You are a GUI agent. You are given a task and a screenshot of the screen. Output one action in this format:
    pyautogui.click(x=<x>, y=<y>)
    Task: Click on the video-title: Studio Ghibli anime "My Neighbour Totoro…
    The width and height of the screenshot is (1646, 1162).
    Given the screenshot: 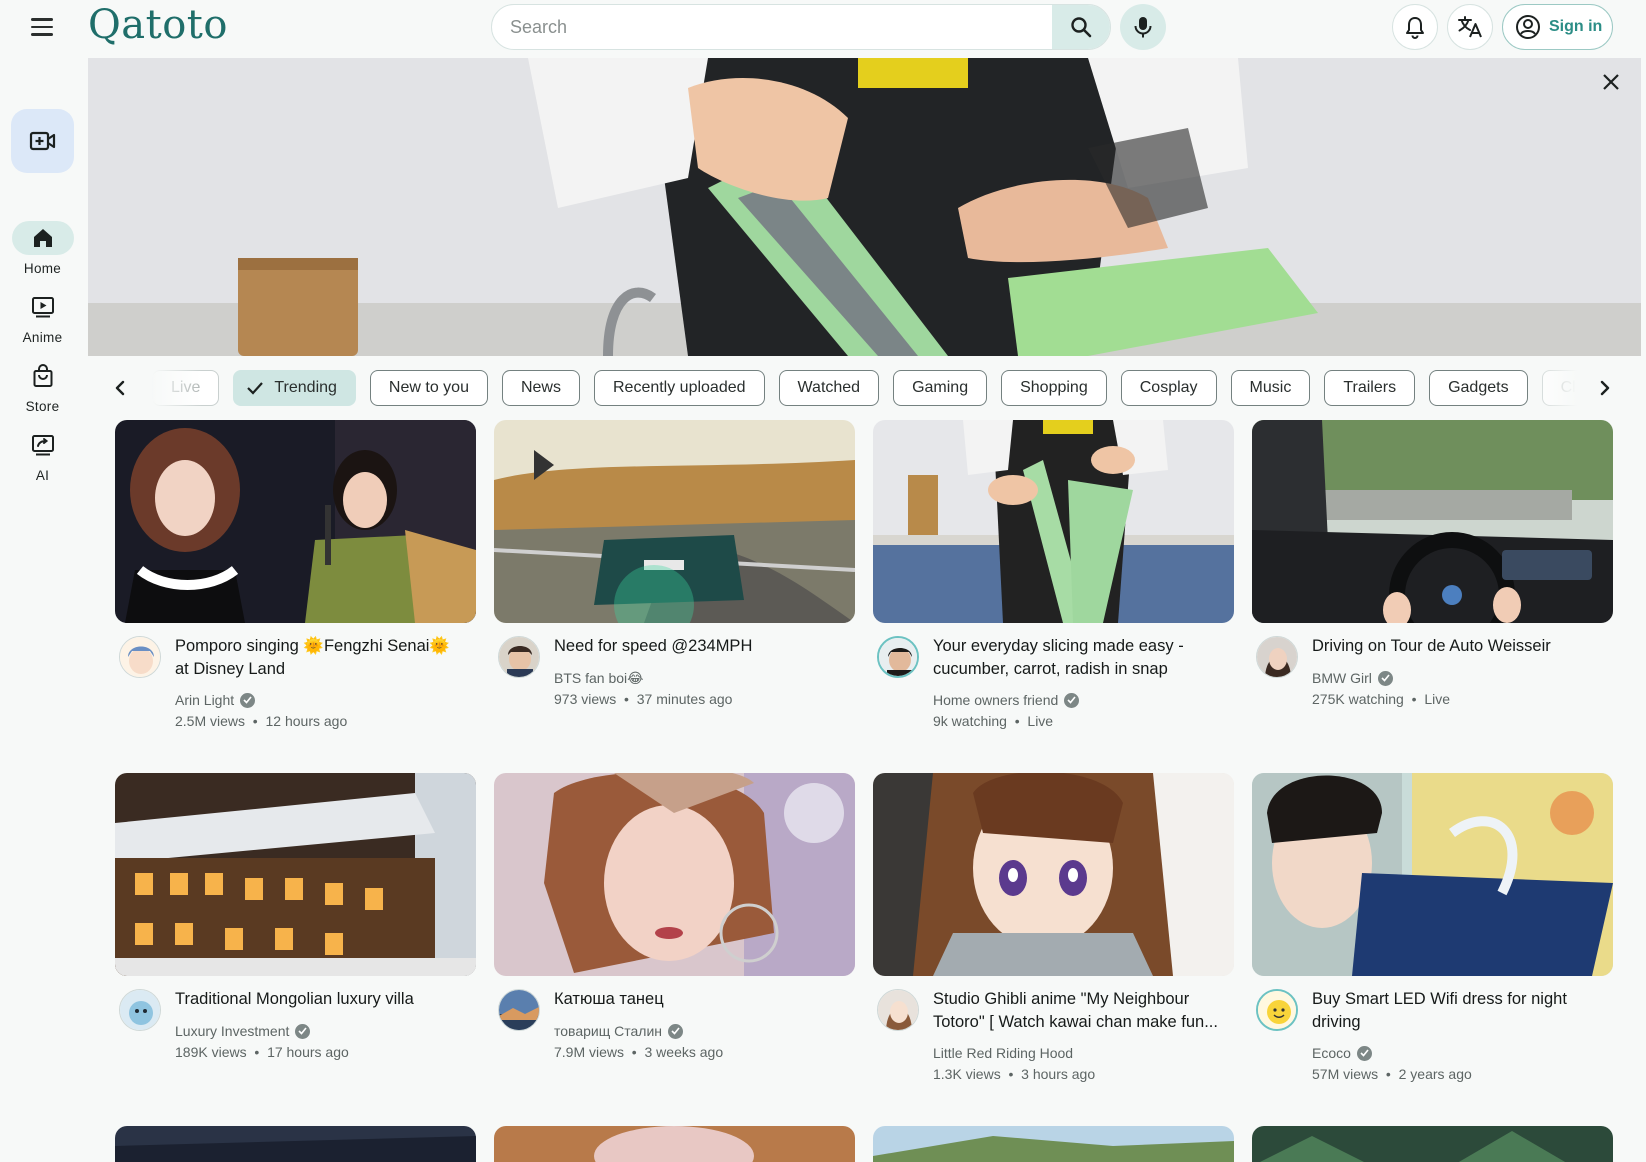 What is the action you would take?
    pyautogui.click(x=1078, y=1011)
    